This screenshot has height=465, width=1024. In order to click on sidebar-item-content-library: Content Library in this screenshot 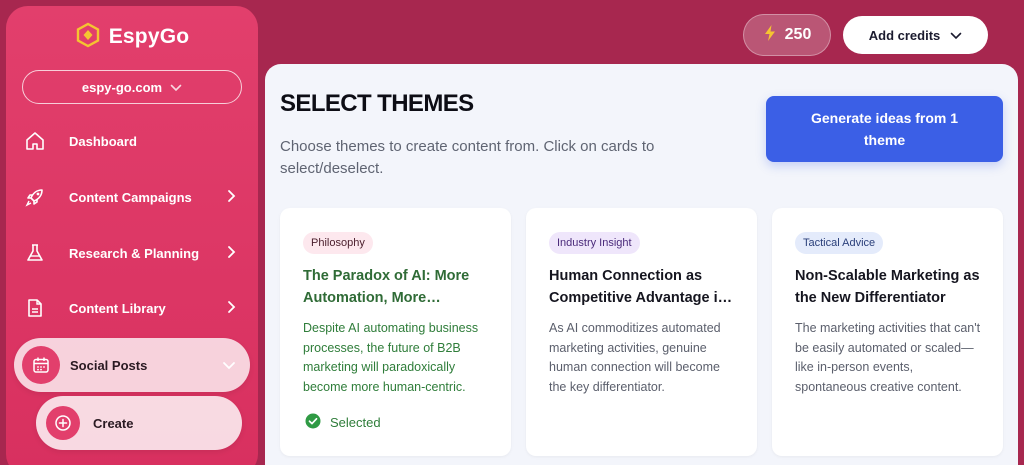, I will do `click(132, 308)`.